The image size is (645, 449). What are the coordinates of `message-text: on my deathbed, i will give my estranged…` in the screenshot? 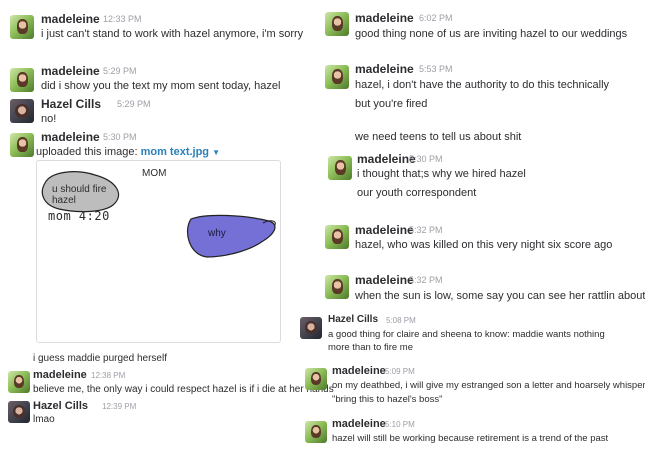 It's located at (488, 385).